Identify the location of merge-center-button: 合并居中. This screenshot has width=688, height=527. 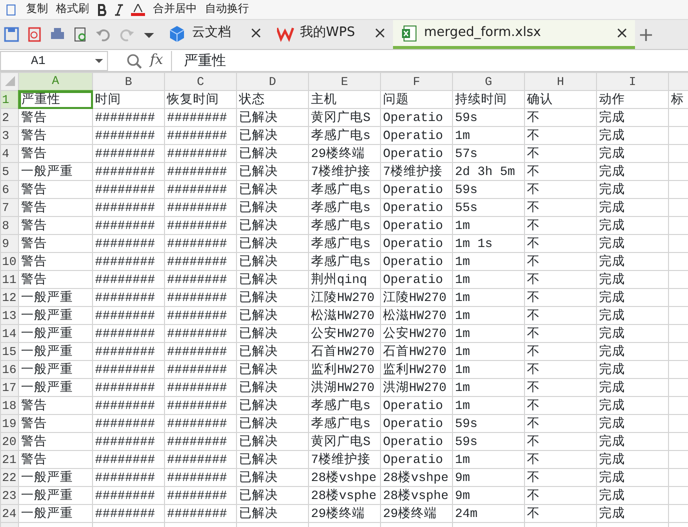
(175, 9).